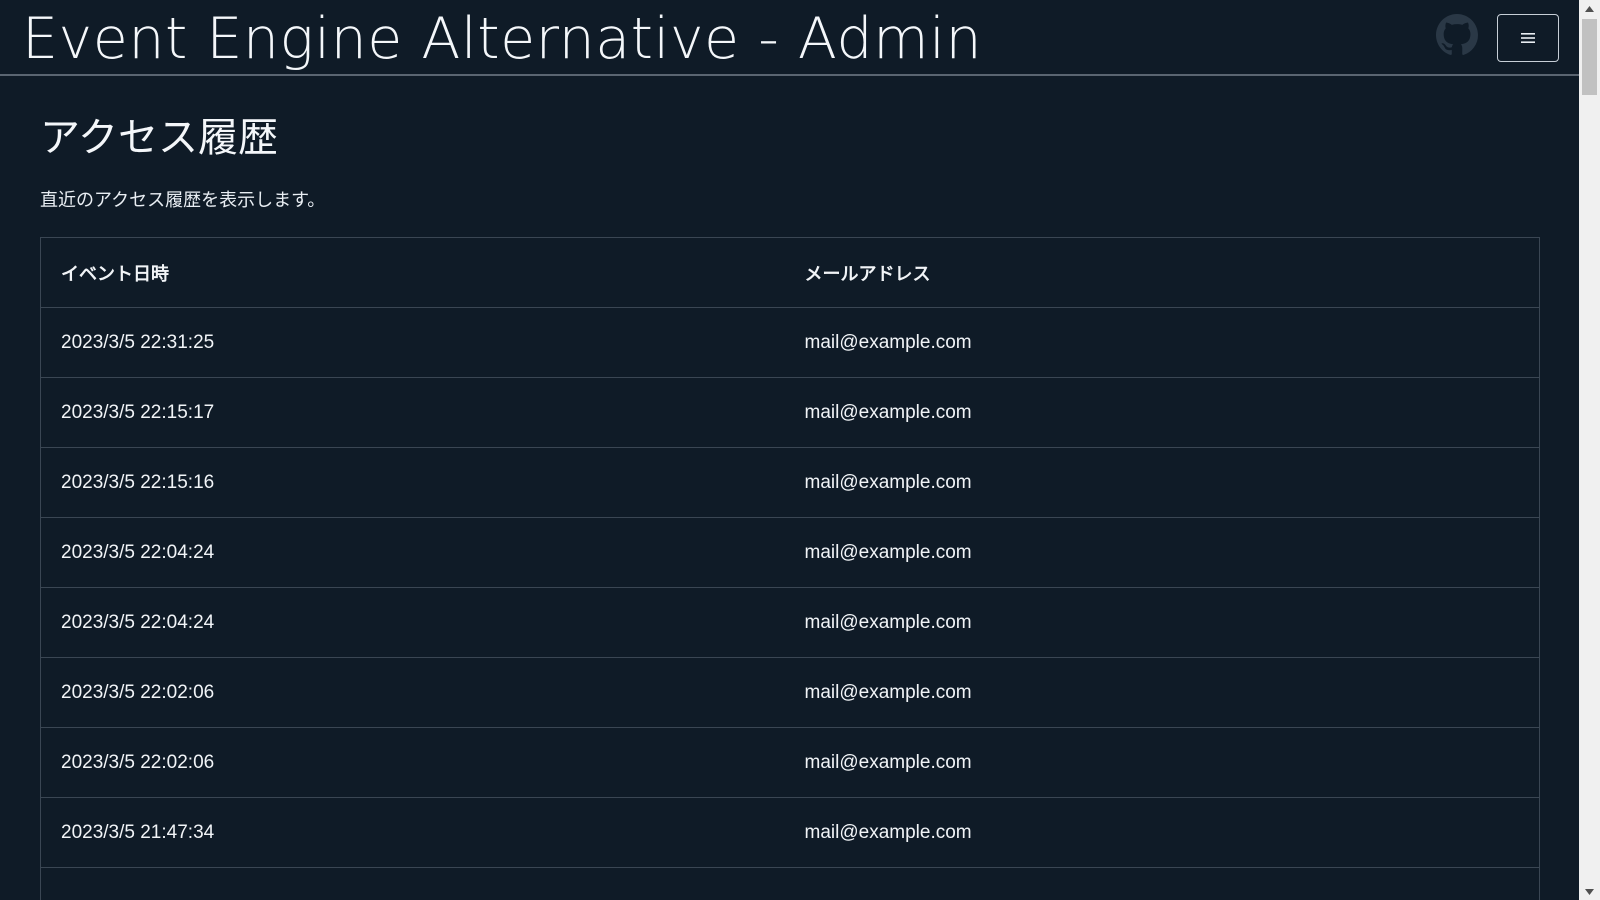 This screenshot has height=900, width=1600. Describe the element at coordinates (412, 412) in the screenshot. I see `event-datetime-cell: 2023/3/5 22:15:17` at that location.